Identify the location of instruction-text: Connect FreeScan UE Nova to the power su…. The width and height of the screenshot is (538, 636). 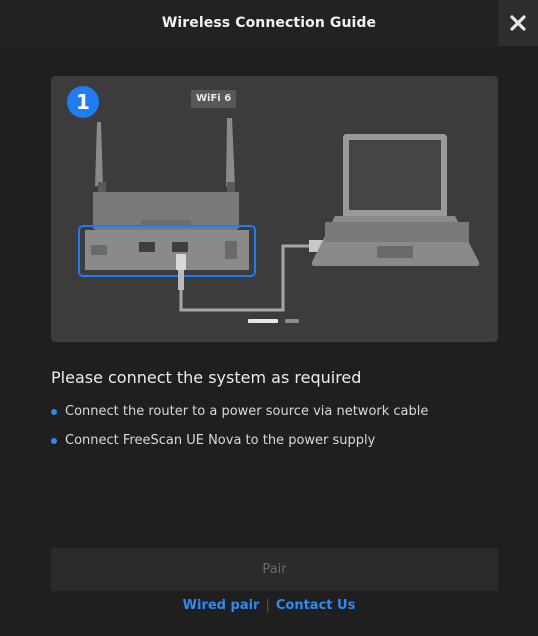
(220, 440).